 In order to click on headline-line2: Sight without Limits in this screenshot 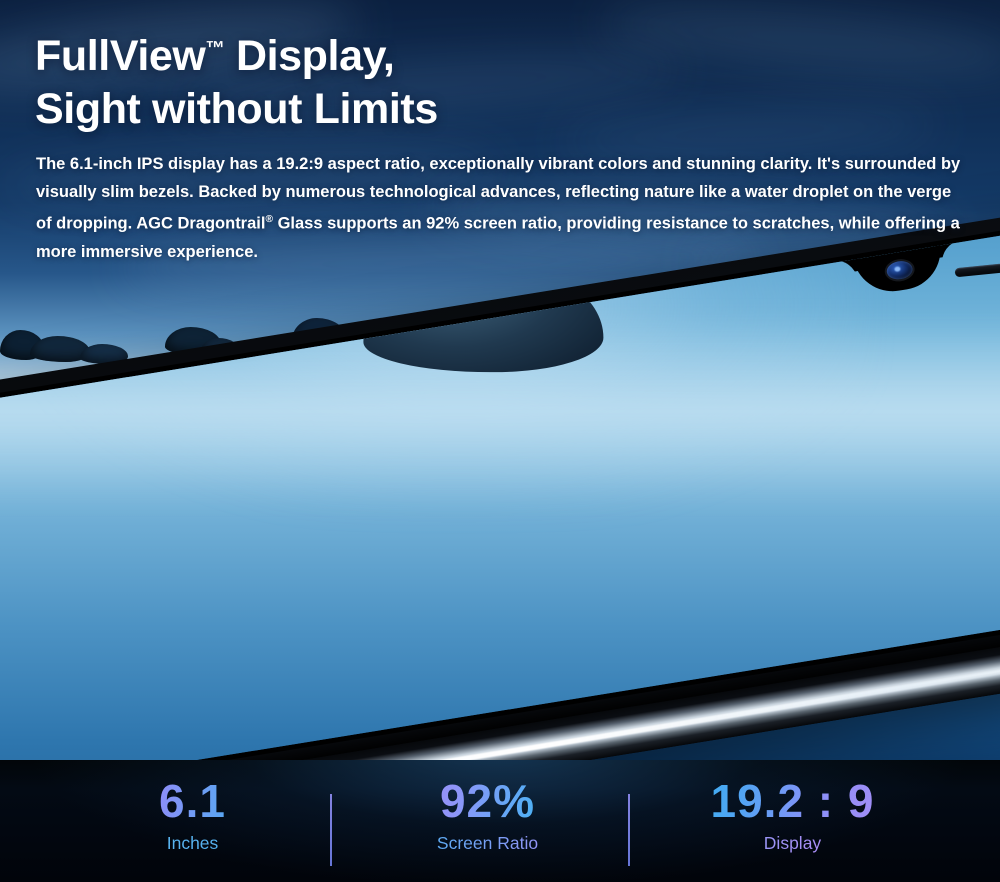, I will do `click(236, 108)`.